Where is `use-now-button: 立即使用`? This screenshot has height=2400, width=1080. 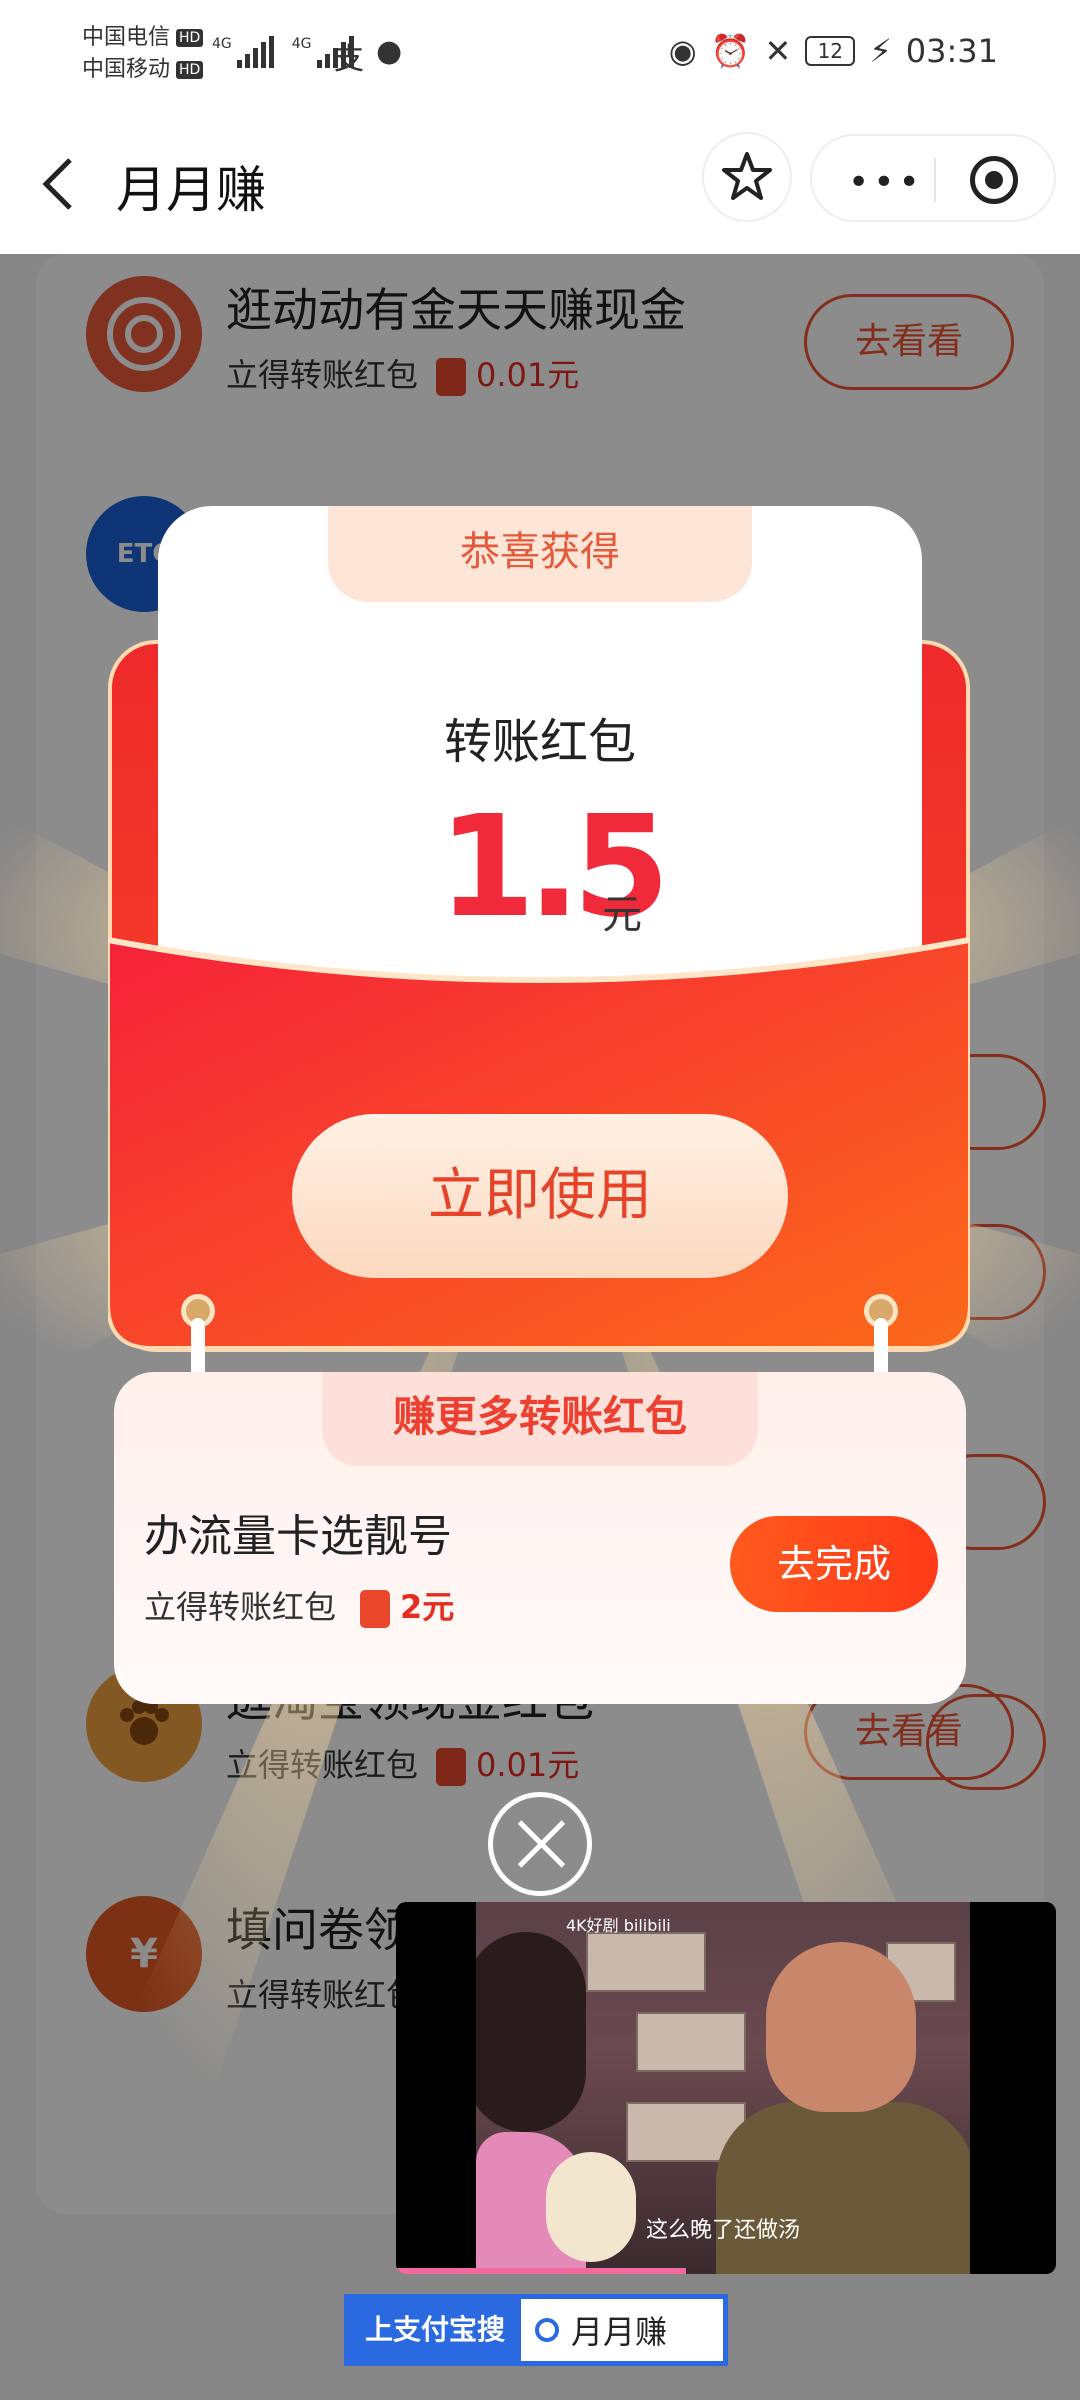 use-now-button: 立即使用 is located at coordinates (540, 1196).